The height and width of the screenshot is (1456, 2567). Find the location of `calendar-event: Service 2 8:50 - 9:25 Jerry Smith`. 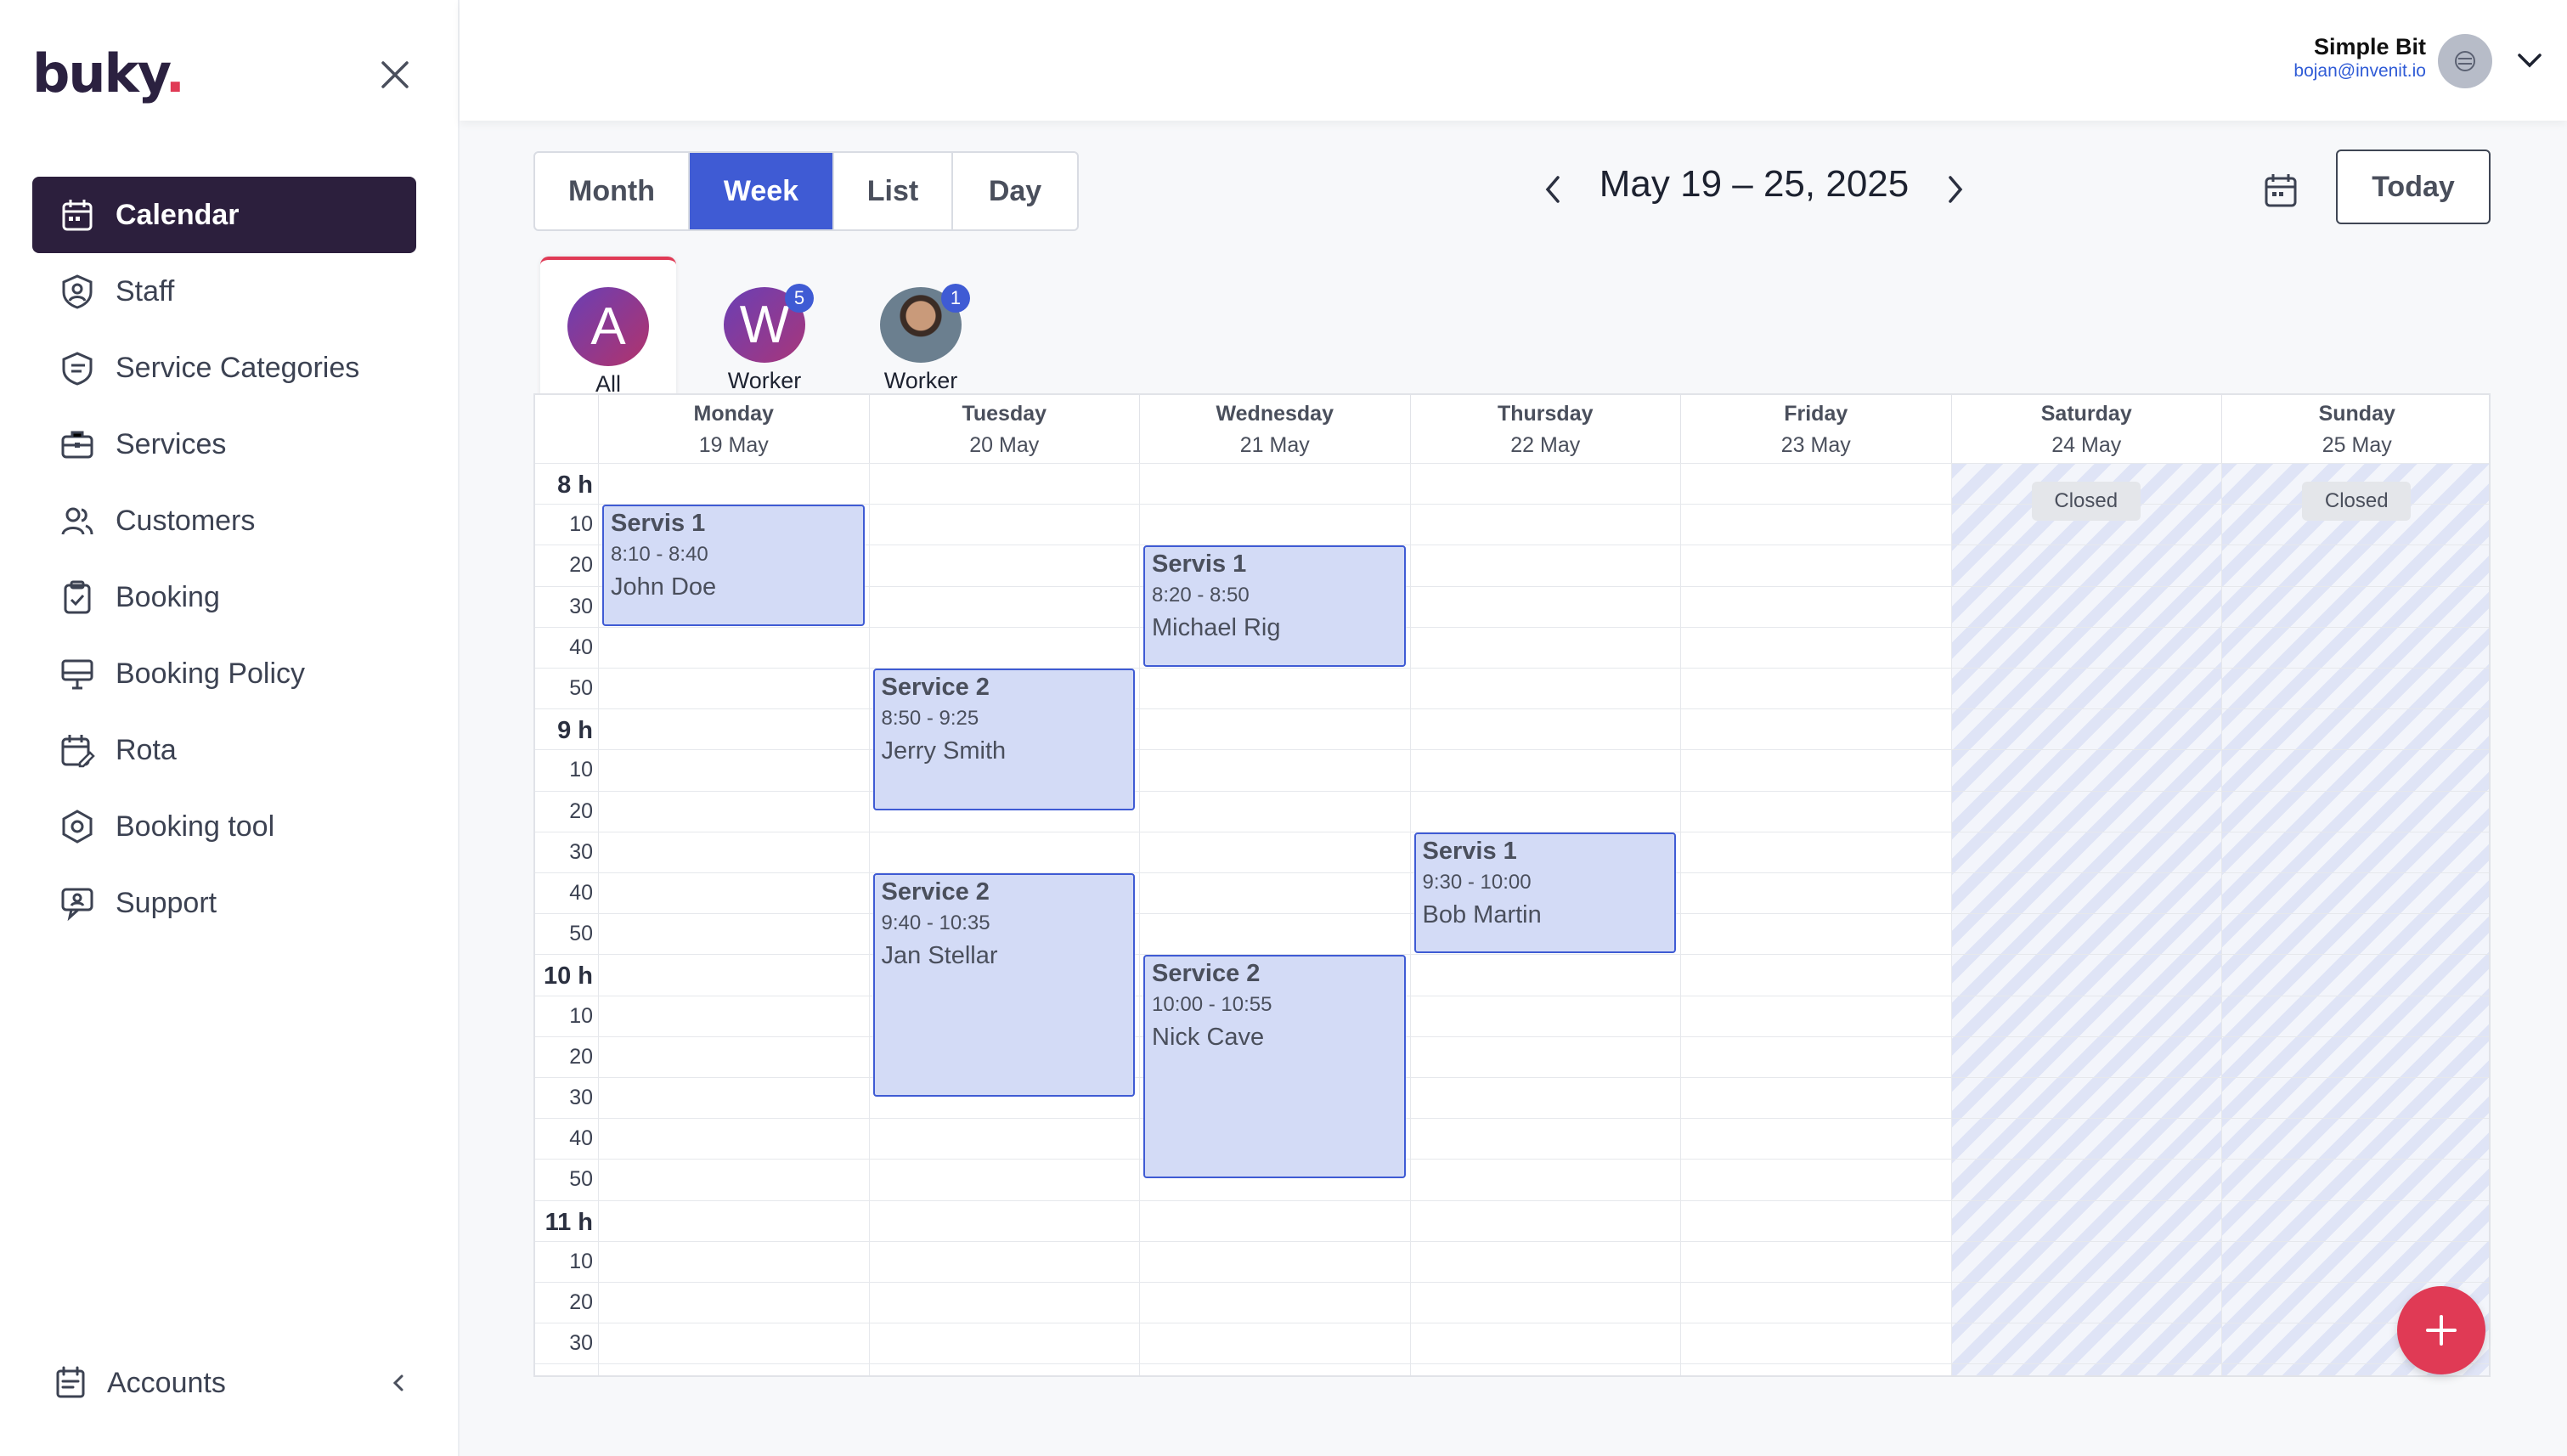

calendar-event: Service 2 8:50 - 9:25 Jerry Smith is located at coordinates (1004, 740).